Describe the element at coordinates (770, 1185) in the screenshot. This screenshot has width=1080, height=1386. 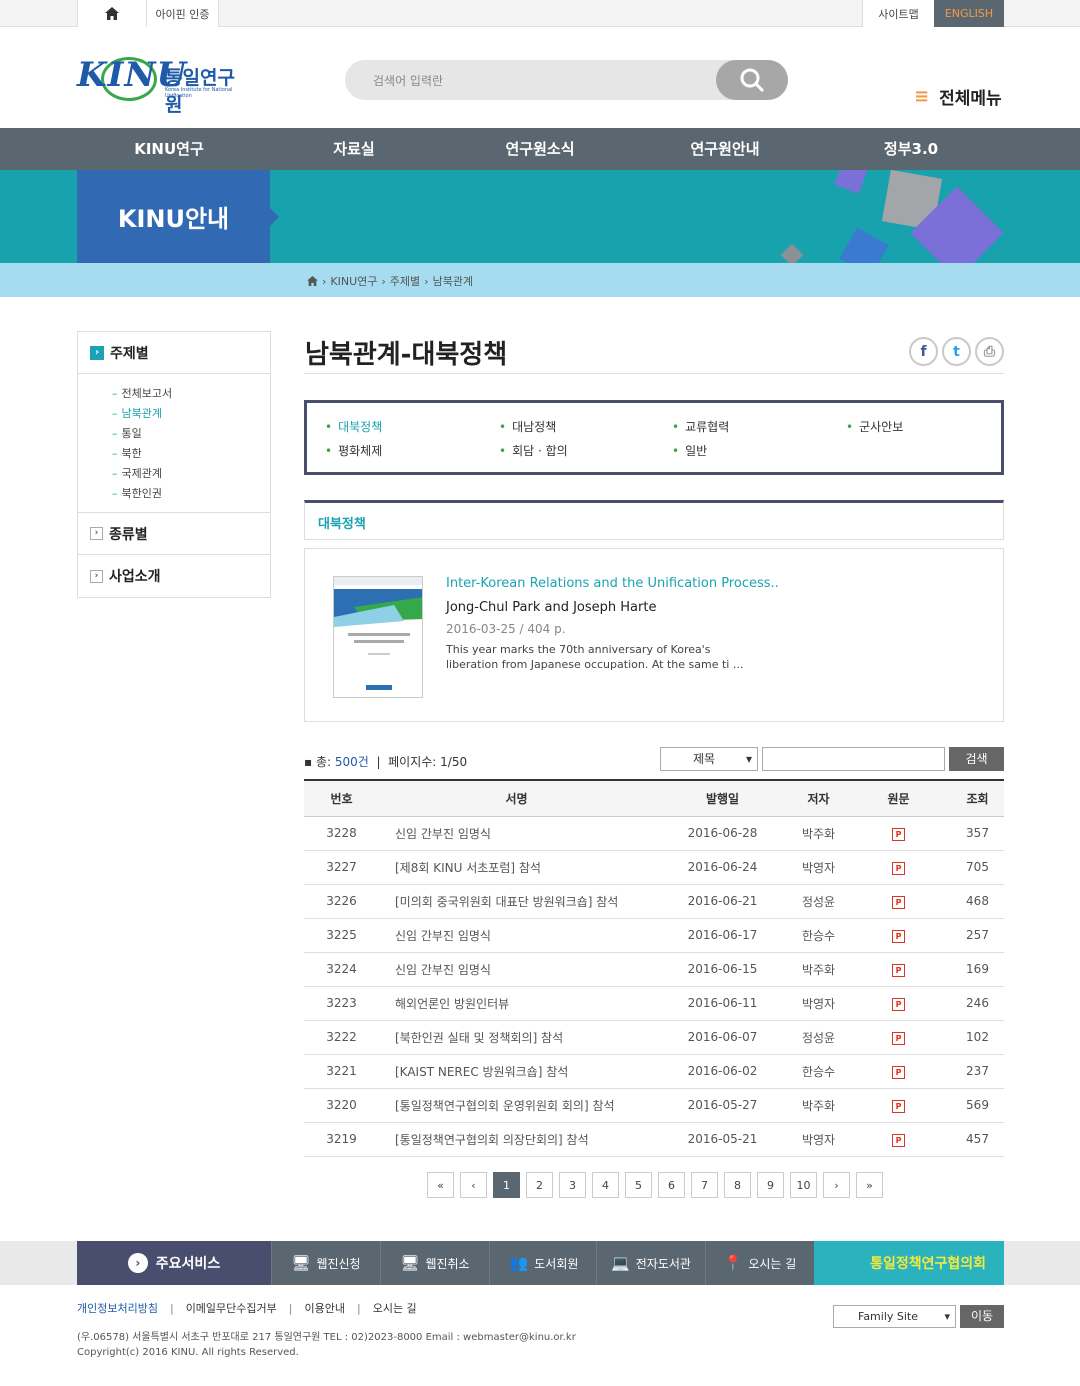
I see `page-button: 9` at that location.